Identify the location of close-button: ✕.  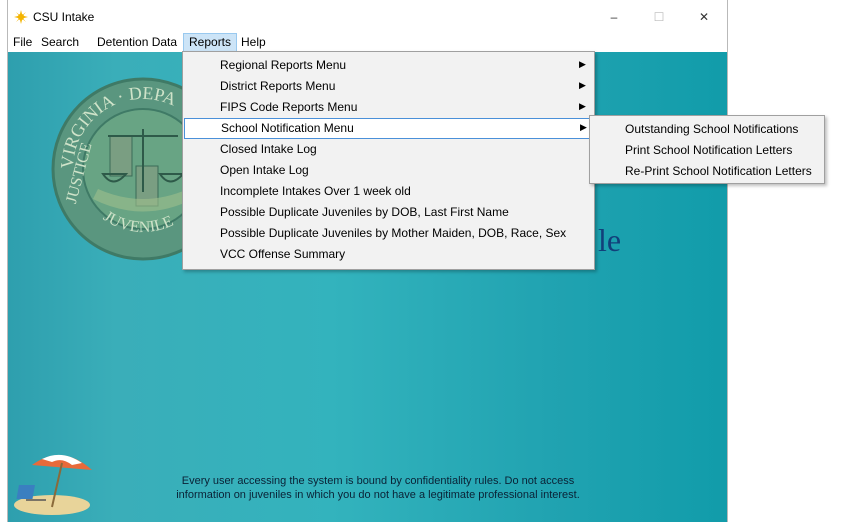
(704, 17).